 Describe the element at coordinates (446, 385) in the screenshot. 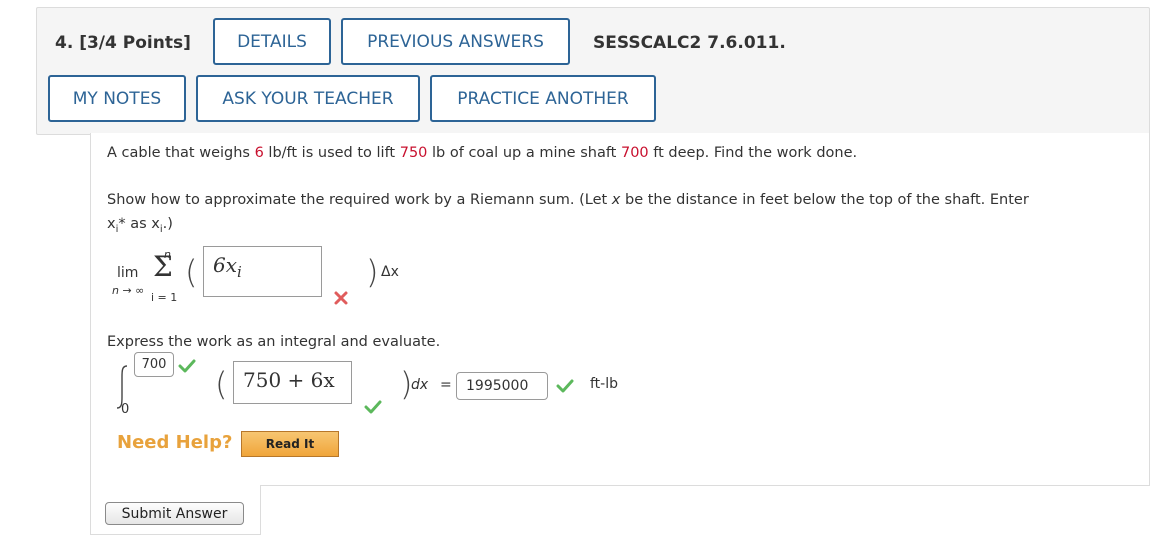

I see `equals-sign: =` at that location.